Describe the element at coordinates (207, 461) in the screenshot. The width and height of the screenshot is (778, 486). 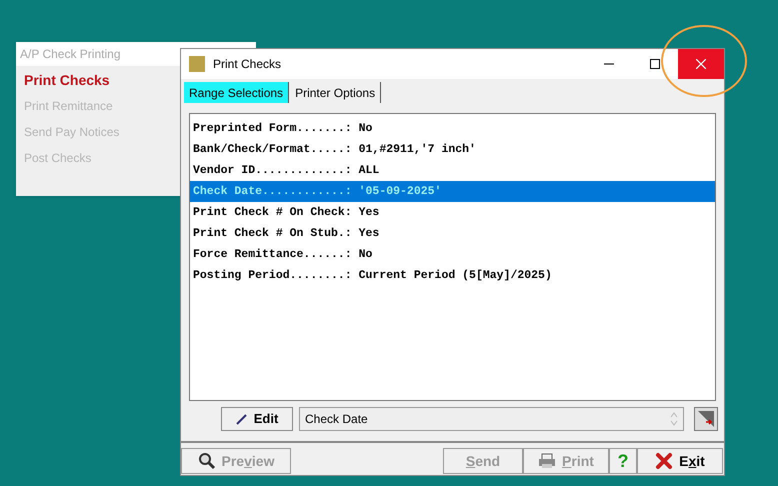
I see `magnifier-icon` at that location.